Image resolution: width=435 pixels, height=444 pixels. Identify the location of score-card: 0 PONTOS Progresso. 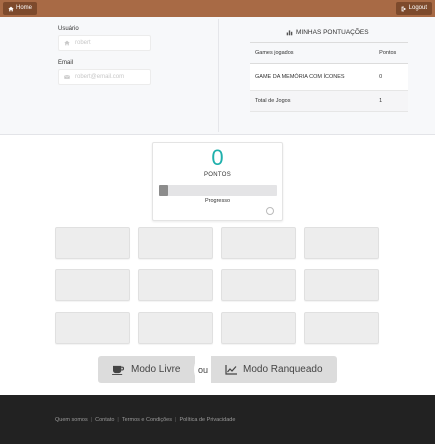
(217, 181).